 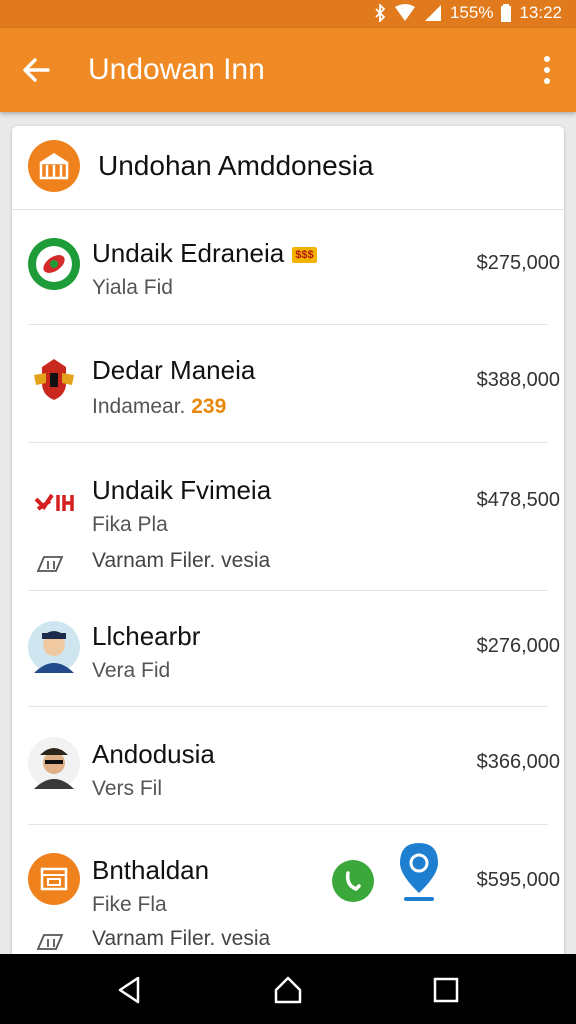 What do you see at coordinates (174, 370) in the screenshot?
I see `item-name: Dedar Maneia` at bounding box center [174, 370].